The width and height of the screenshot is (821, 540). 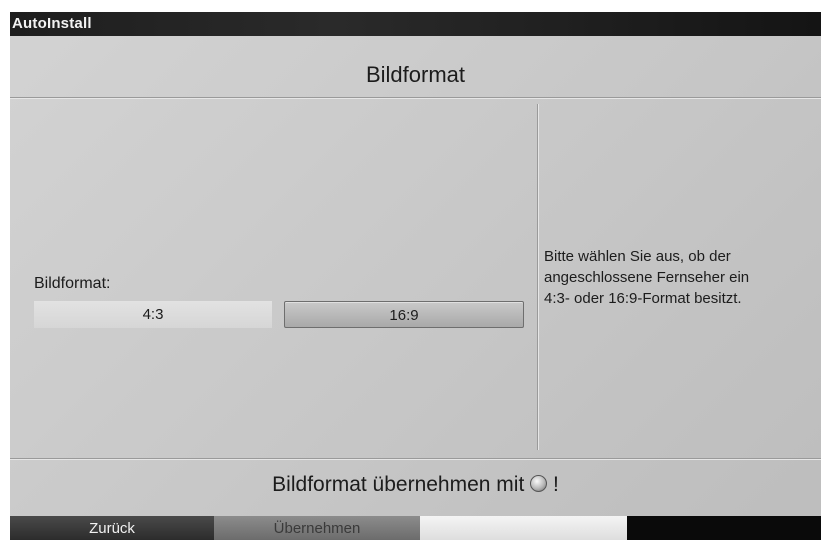 What do you see at coordinates (415, 24) in the screenshot?
I see `title-bar: AutoInstall` at bounding box center [415, 24].